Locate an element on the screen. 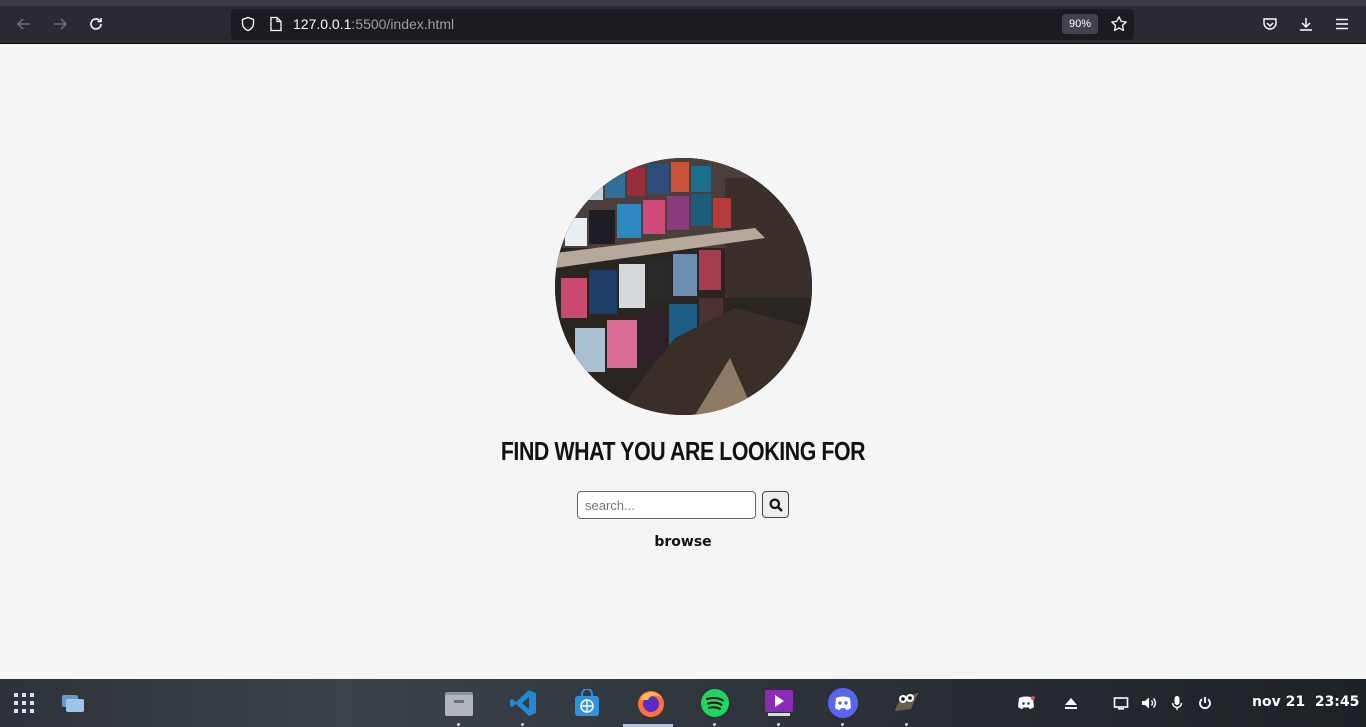  tray-volume is located at coordinates (1149, 703).